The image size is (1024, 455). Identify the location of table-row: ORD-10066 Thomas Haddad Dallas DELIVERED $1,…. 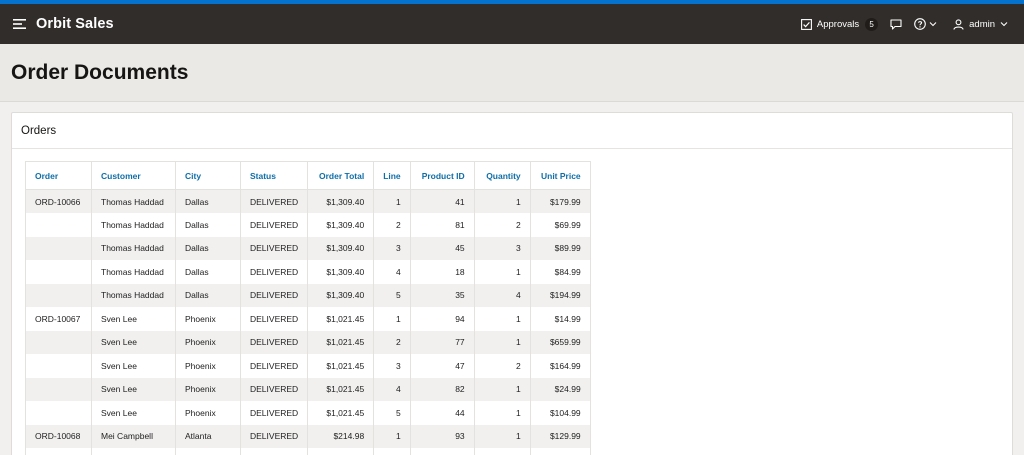
(308, 201).